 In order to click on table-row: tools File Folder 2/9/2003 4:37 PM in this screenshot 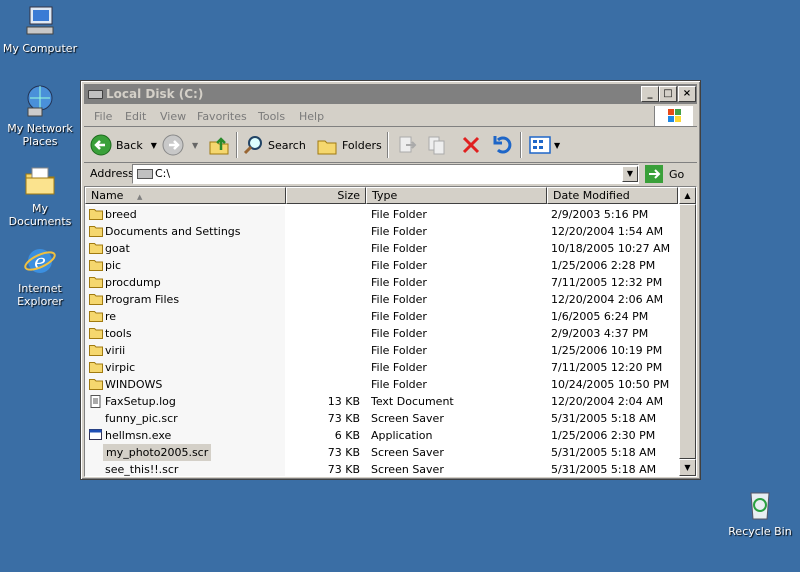, I will do `click(381, 333)`.